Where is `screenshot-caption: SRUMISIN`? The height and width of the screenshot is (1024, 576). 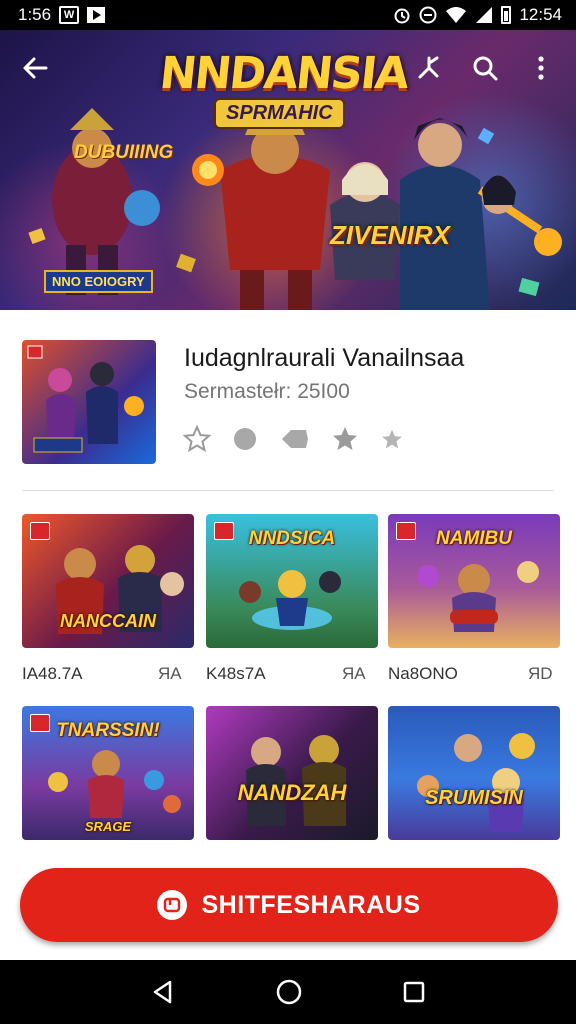 screenshot-caption: SRUMISIN is located at coordinates (474, 798).